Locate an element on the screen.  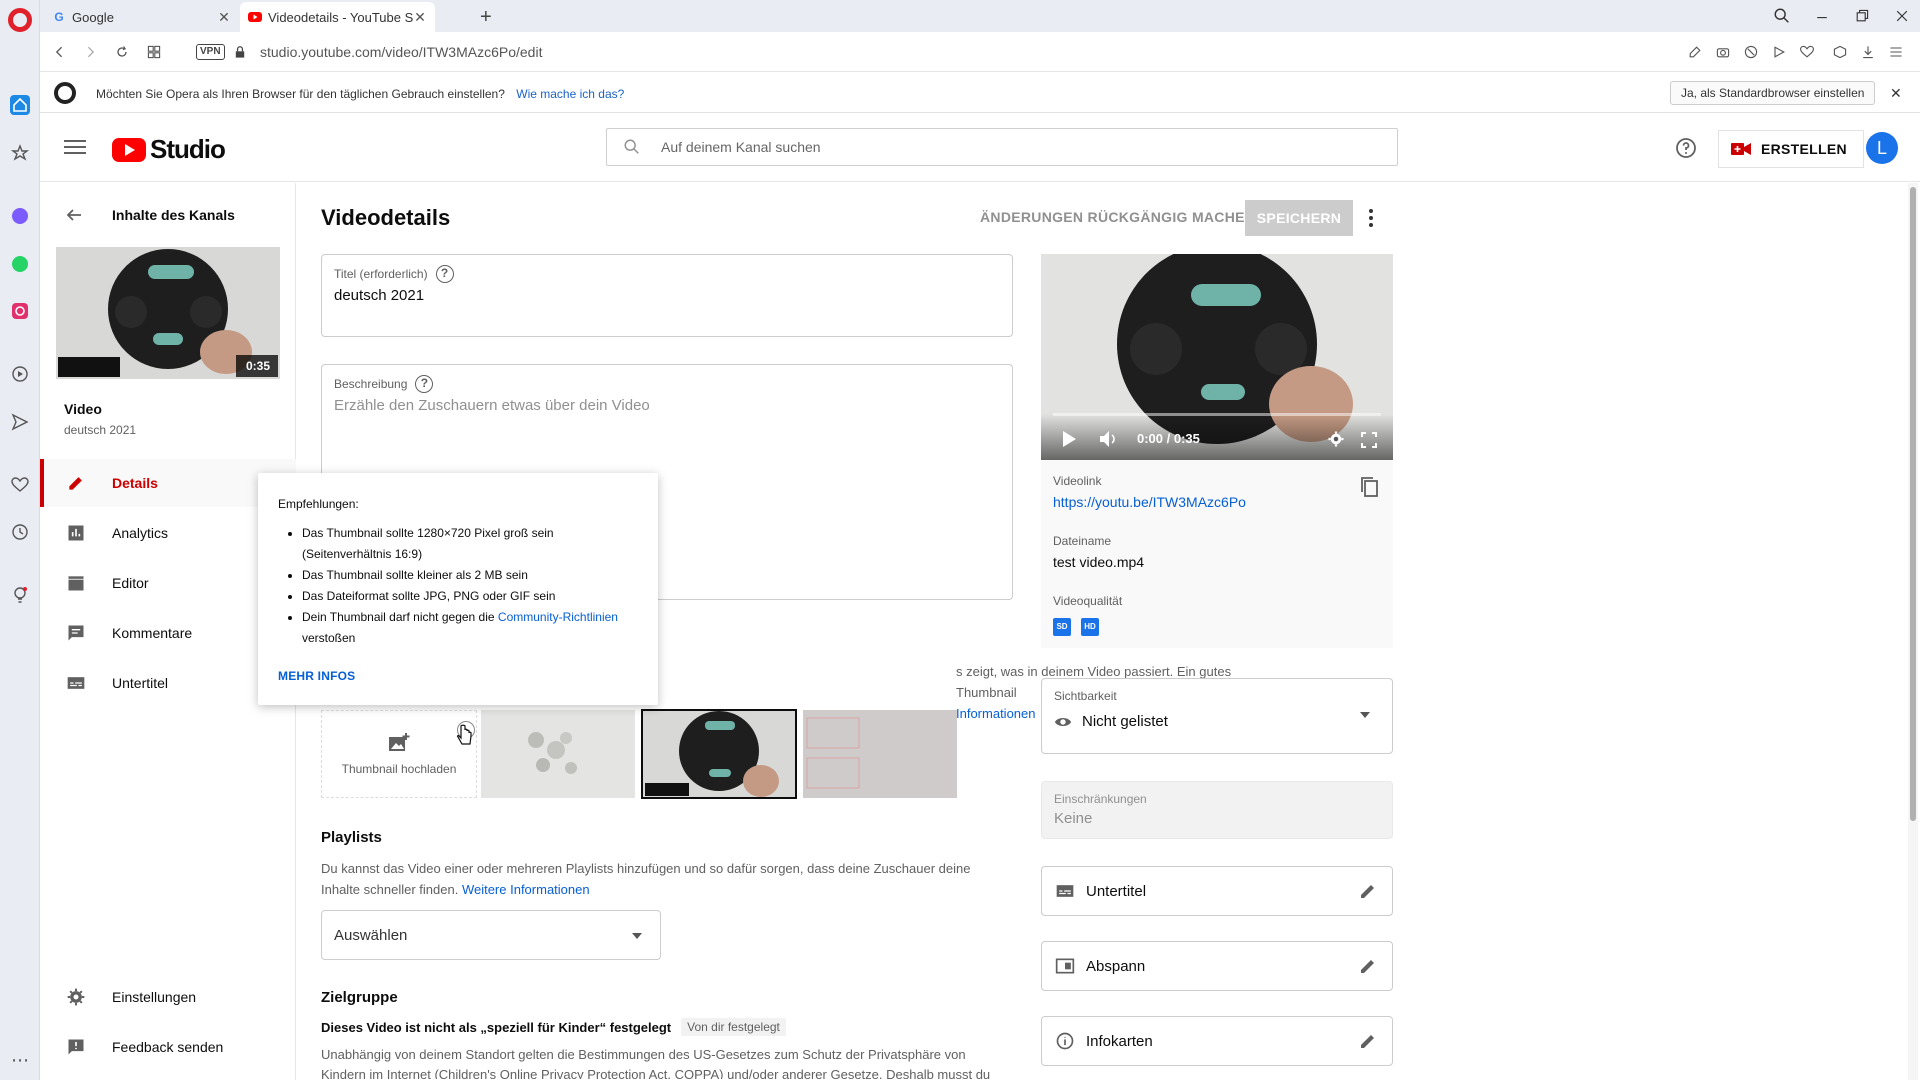
send-icon is located at coordinates (20, 422).